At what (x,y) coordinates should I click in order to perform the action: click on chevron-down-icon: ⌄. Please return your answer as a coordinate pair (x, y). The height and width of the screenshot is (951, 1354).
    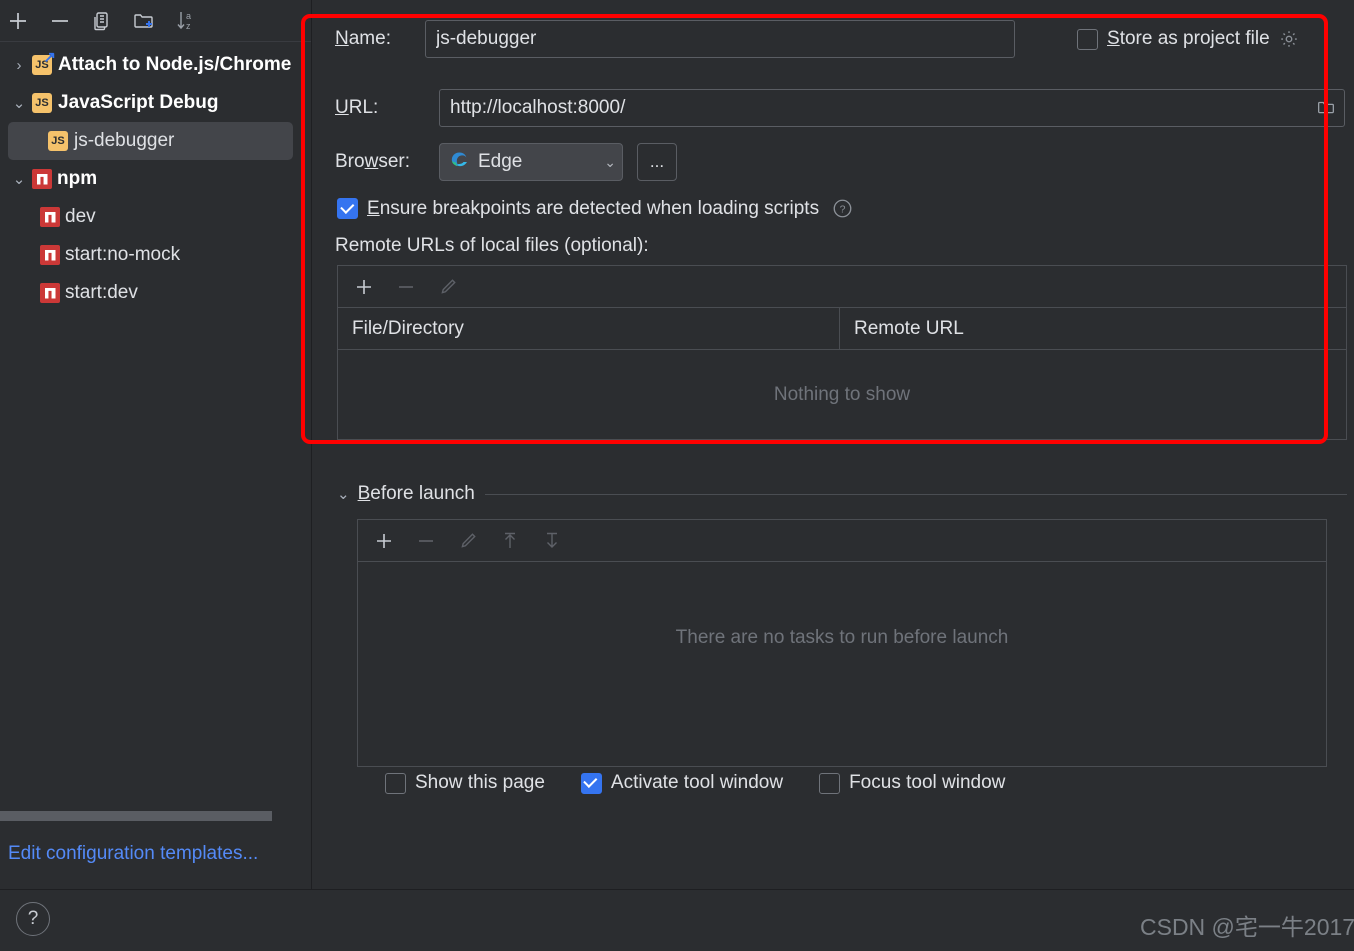
    Looking at the image, I should click on (610, 162).